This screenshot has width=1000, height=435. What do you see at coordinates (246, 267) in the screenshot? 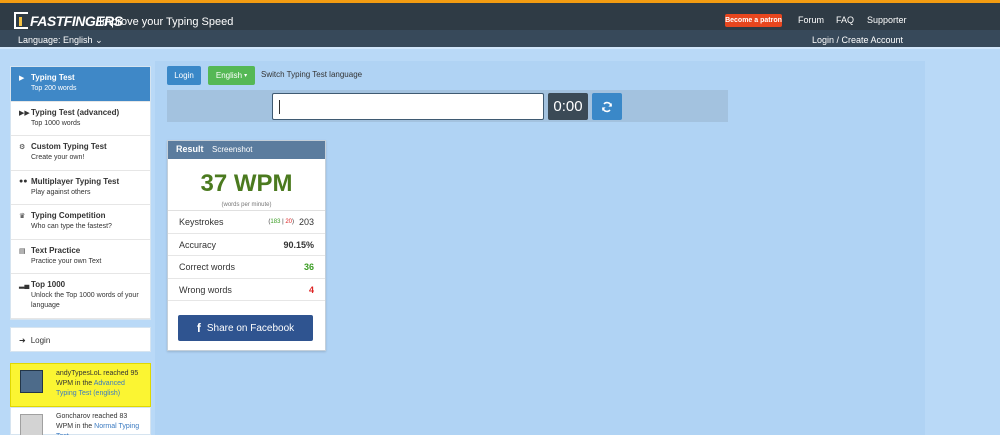
I see `correct-words-row: Correct words 36` at bounding box center [246, 267].